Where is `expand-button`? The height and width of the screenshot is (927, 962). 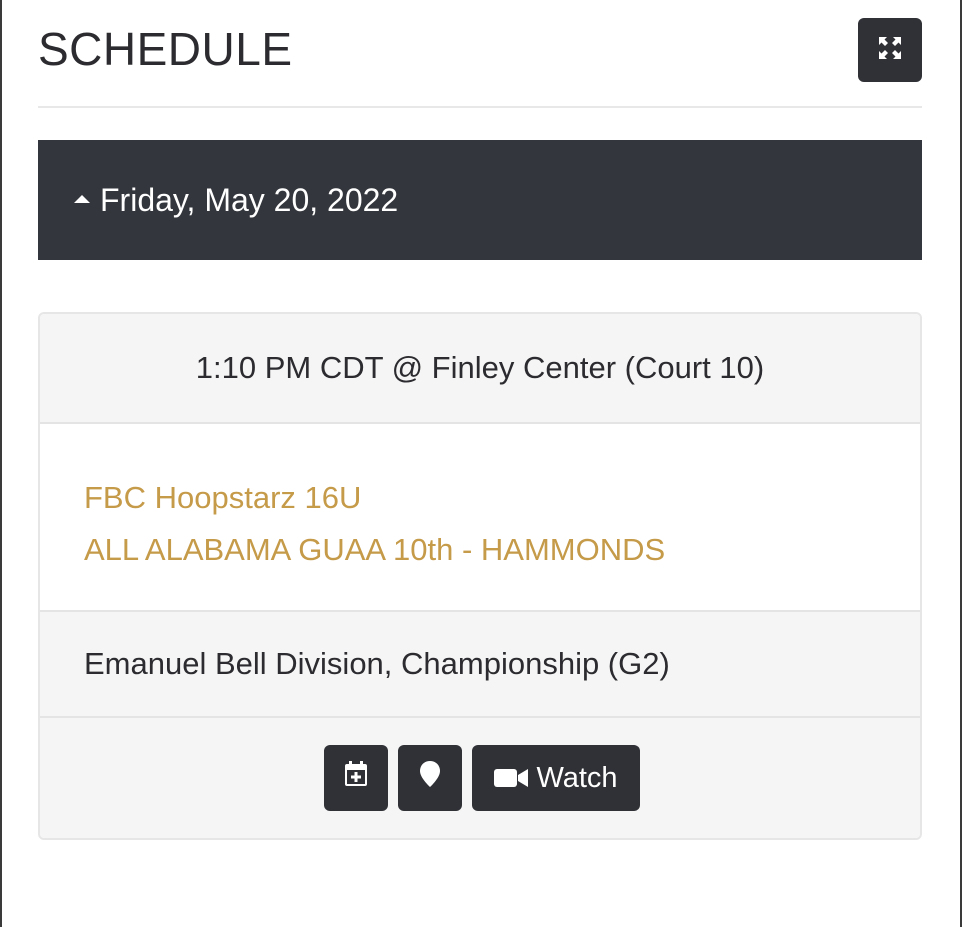 expand-button is located at coordinates (890, 50).